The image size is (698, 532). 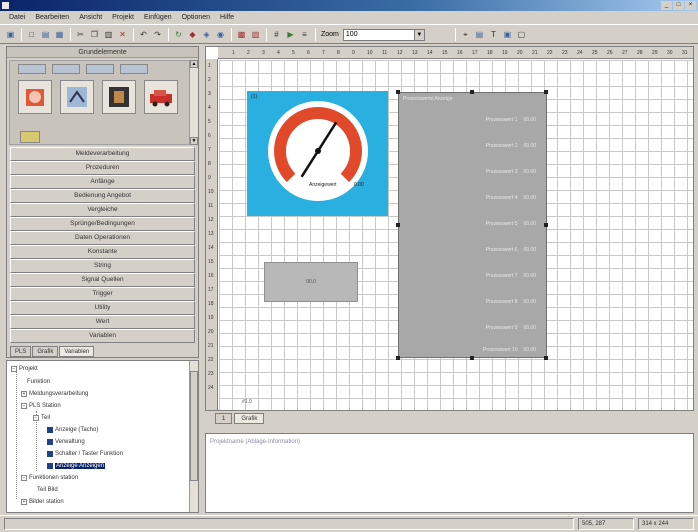 I want to click on pointer-icon: ⌖, so click(x=465, y=34).